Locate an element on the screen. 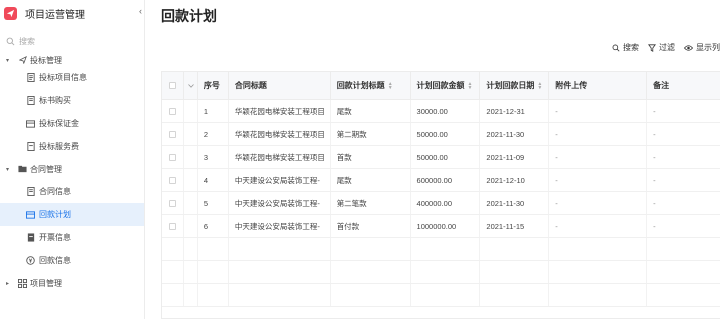 The image size is (720, 319). search-button: 搜索 is located at coordinates (625, 47).